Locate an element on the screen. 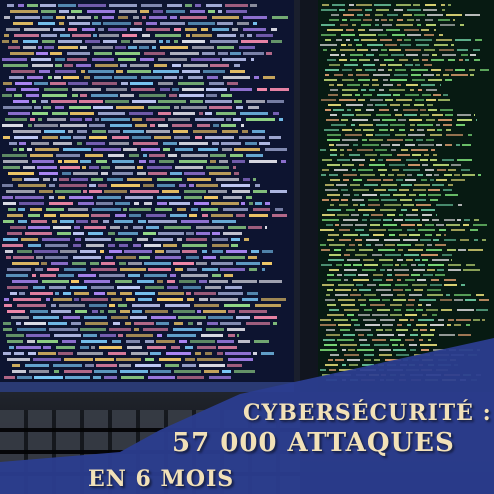 The image size is (494, 494). headline-line-1: CYBERSÉCURITÉ : is located at coordinates (367, 413).